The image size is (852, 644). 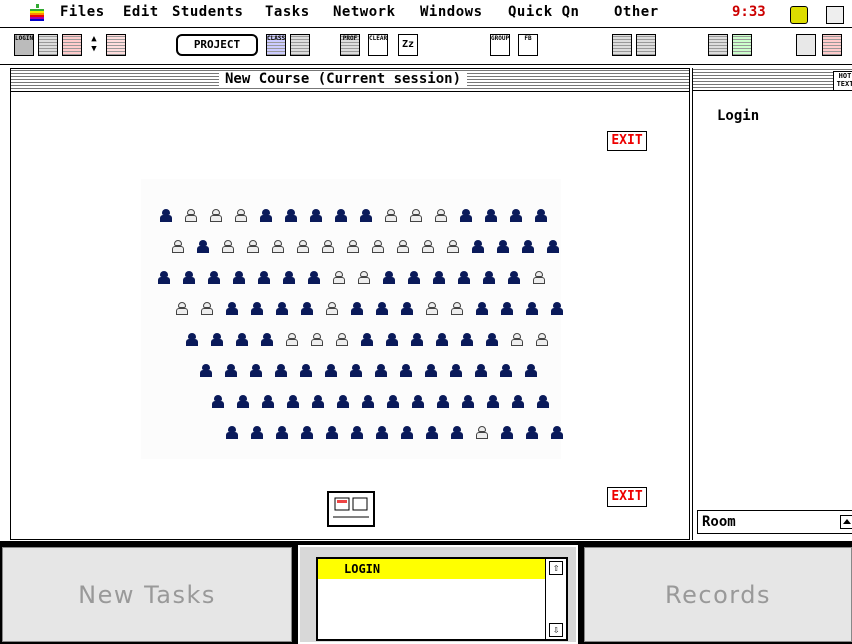 I want to click on list-item: LOGIN, so click(x=433, y=569).